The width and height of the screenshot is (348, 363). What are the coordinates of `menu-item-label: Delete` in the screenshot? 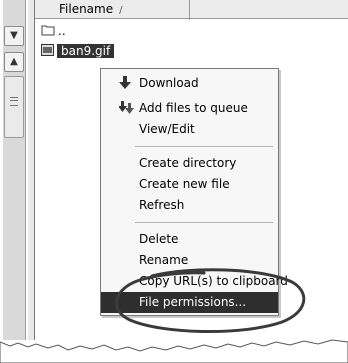 It's located at (159, 239).